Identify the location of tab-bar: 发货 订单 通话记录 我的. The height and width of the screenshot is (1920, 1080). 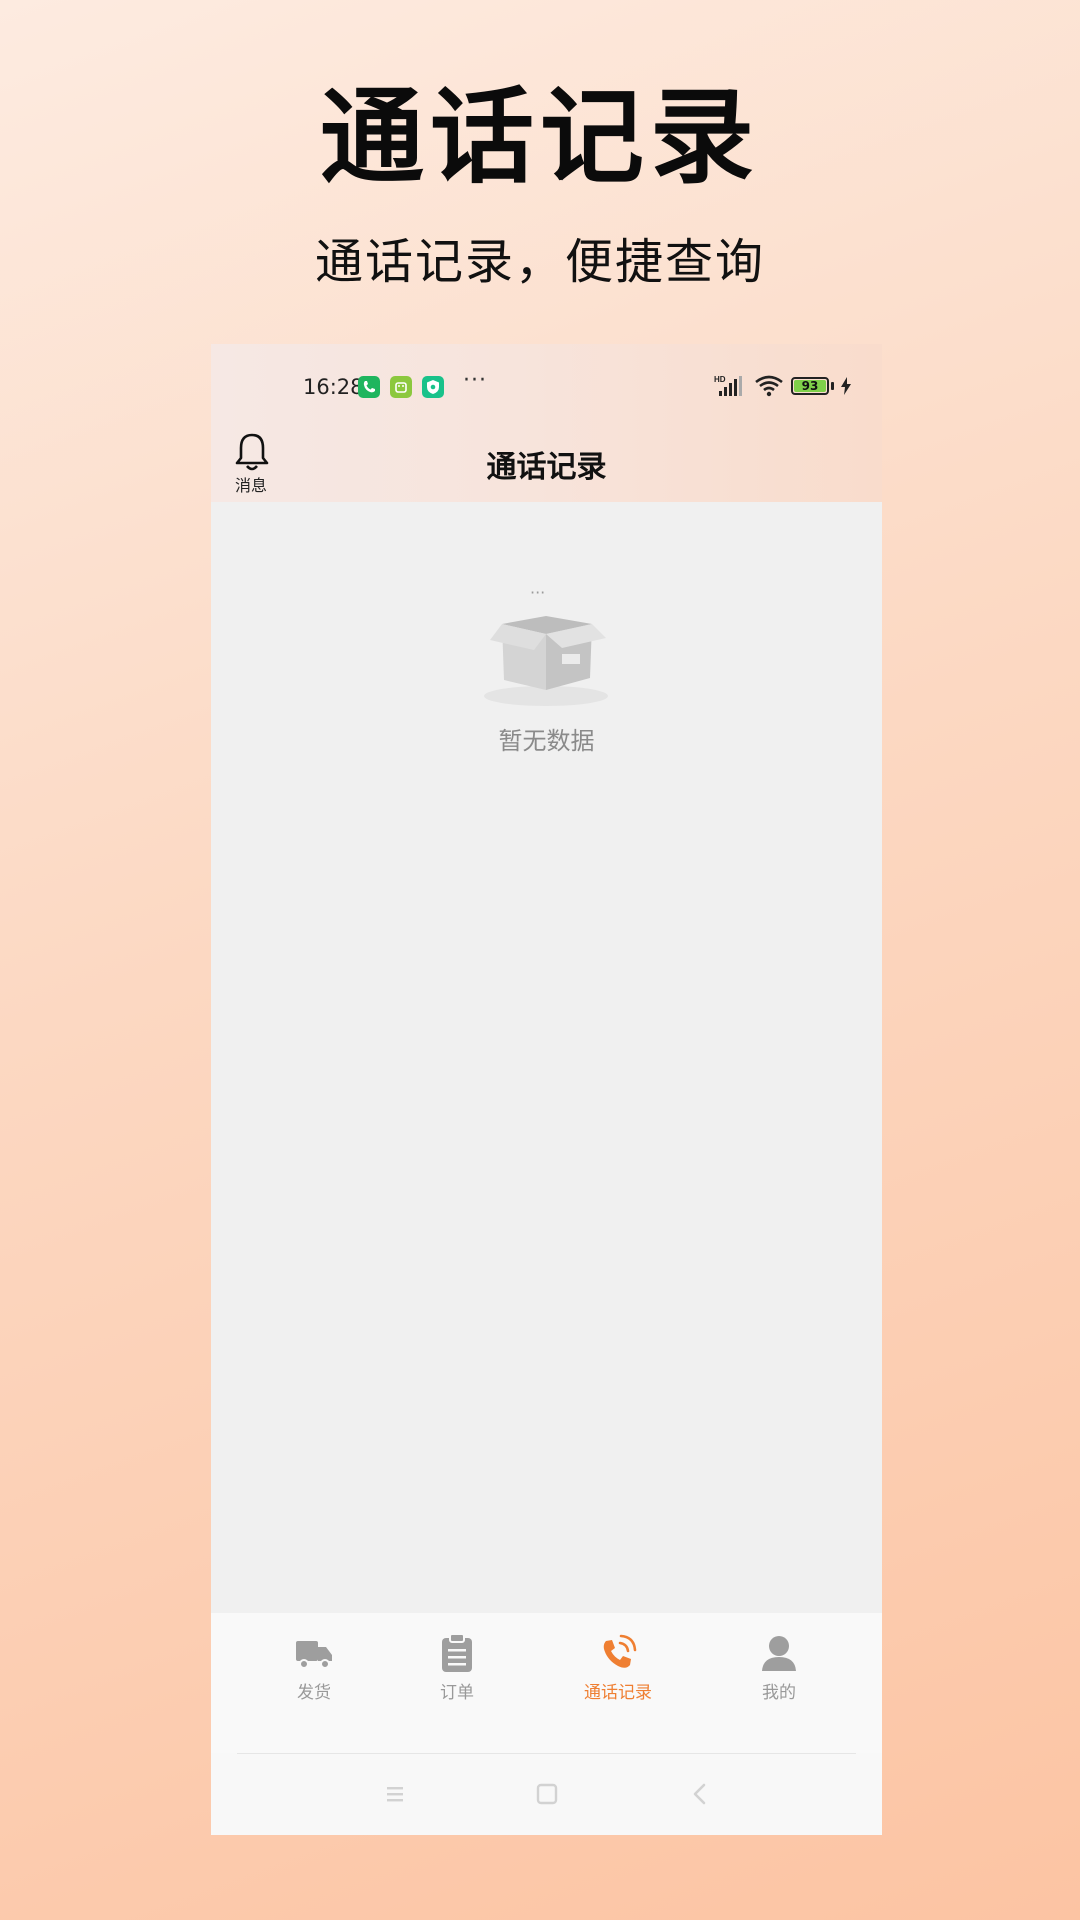
(546, 1683).